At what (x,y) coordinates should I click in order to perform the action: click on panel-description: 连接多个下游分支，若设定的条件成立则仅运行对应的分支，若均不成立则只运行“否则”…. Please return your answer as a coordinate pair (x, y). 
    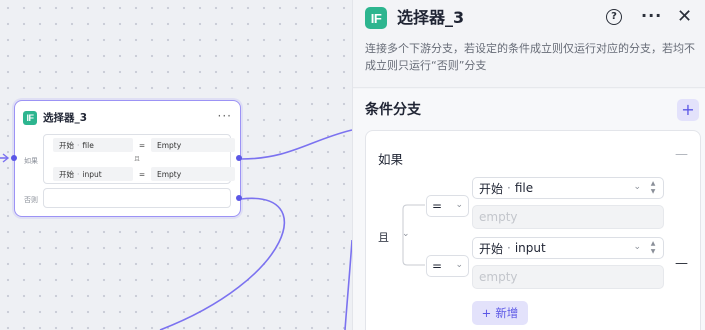
    Looking at the image, I should click on (533, 57).